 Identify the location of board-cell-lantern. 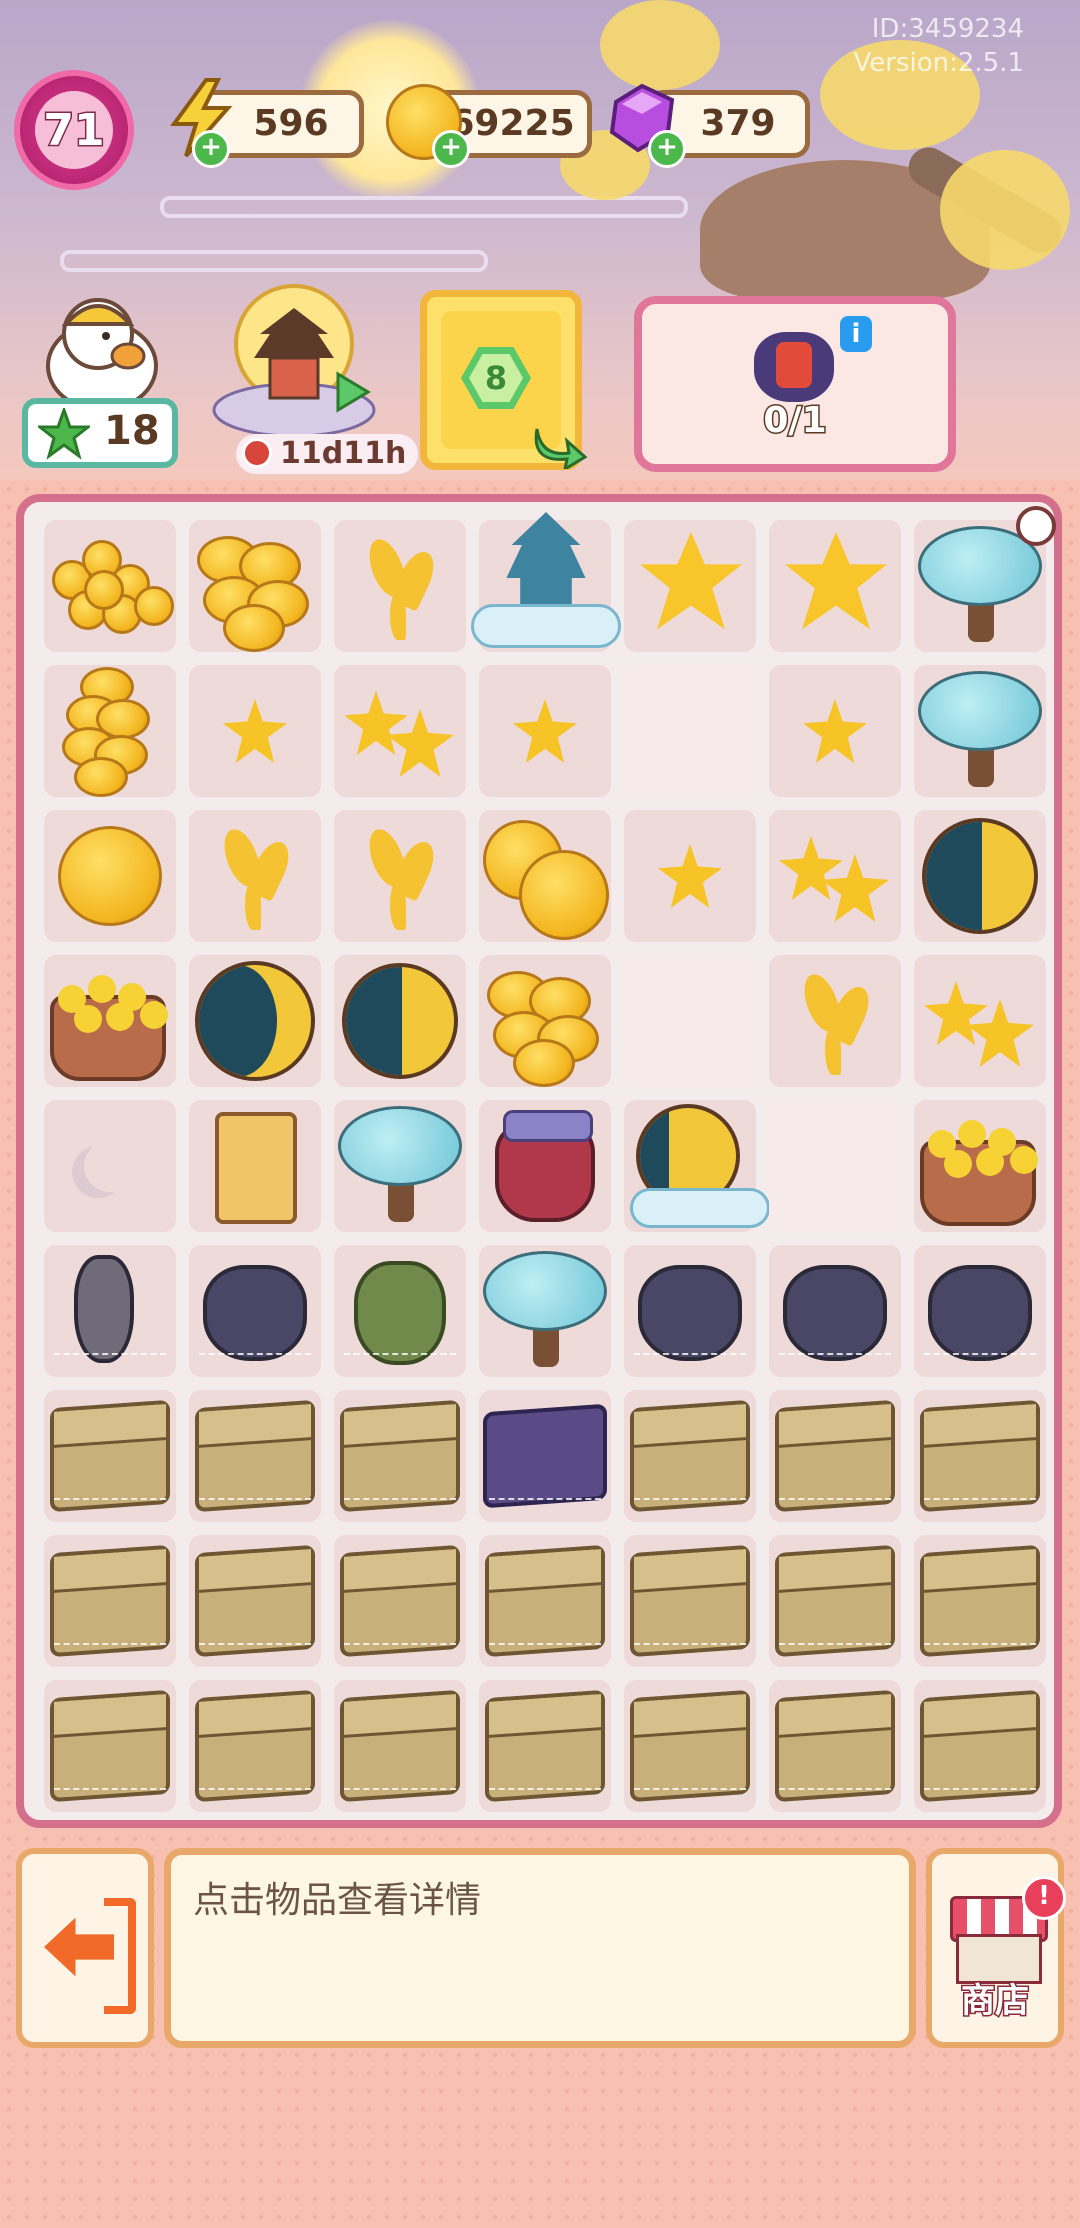
(255, 1166).